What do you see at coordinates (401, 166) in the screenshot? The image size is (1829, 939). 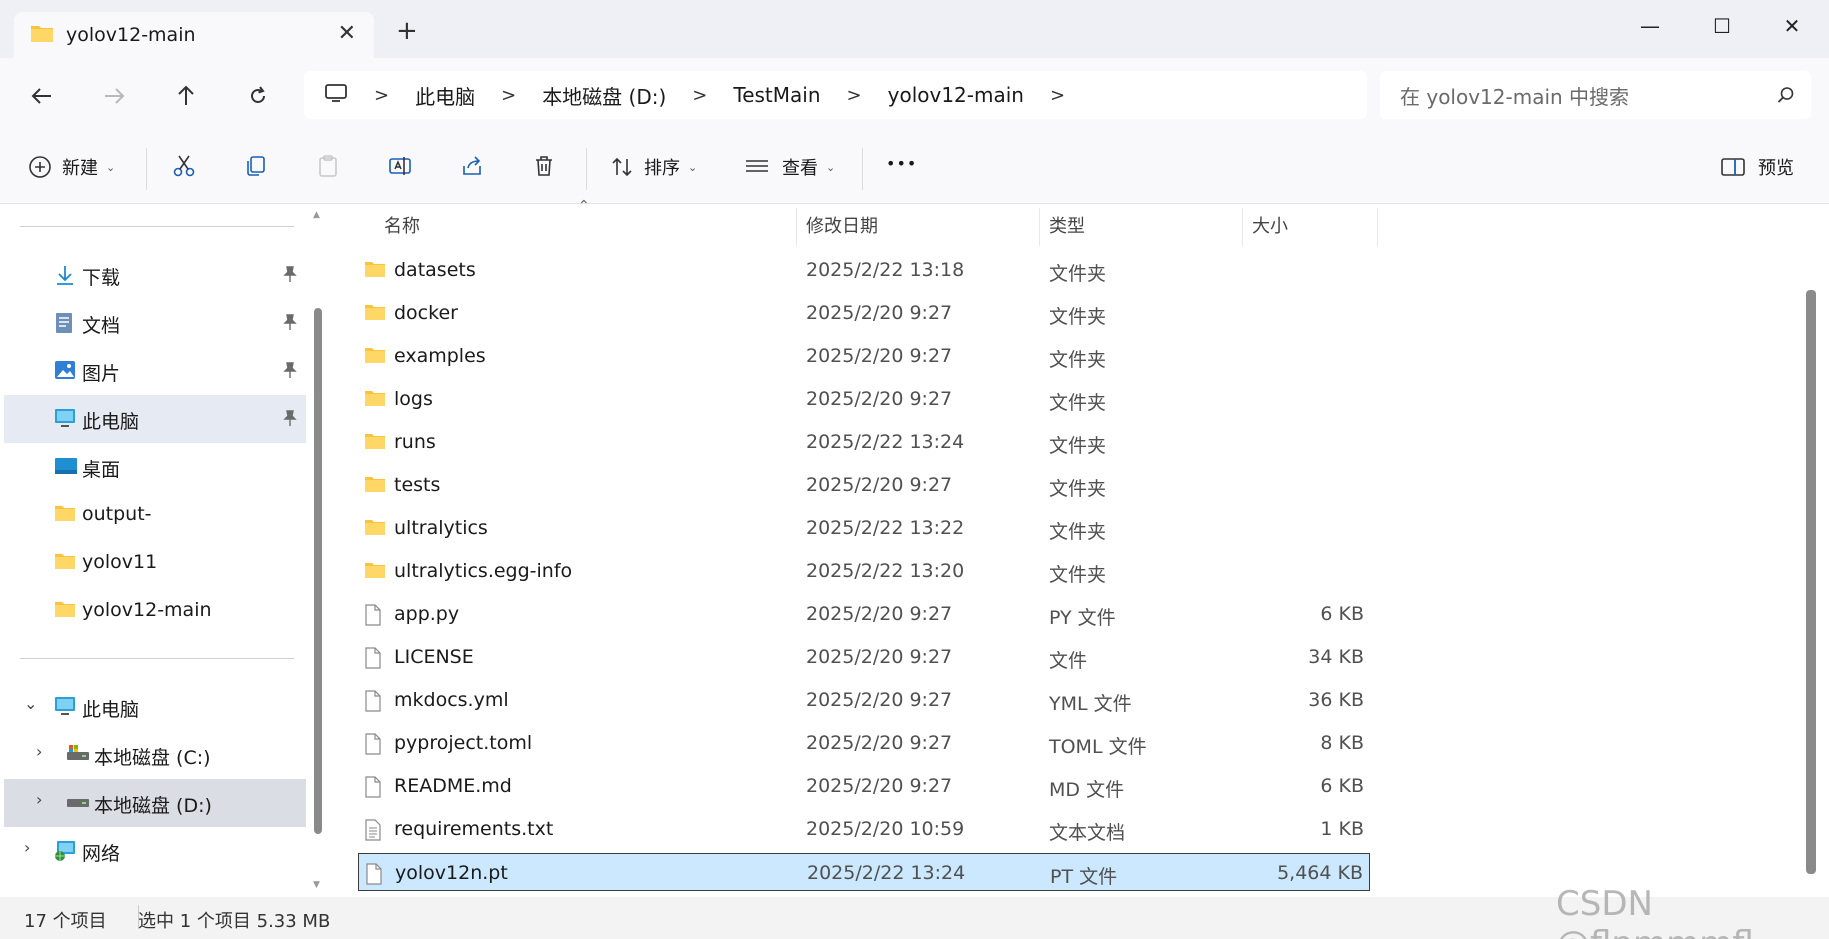 I see `rename-button` at bounding box center [401, 166].